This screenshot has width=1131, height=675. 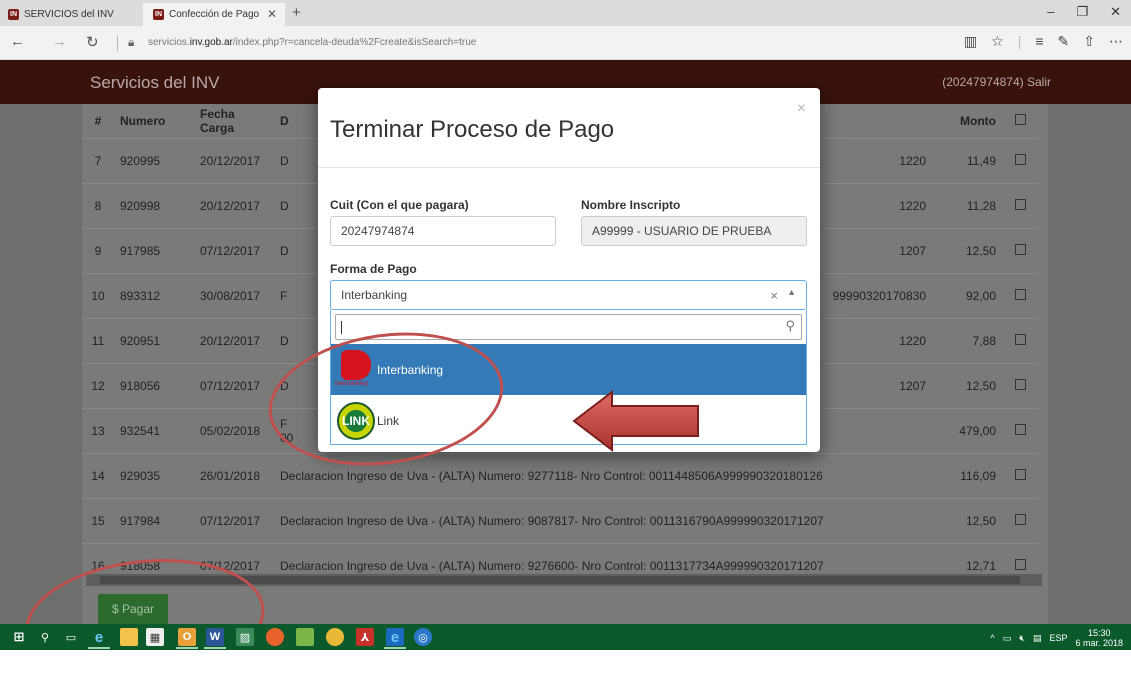 What do you see at coordinates (967, 295) in the screenshot?
I see `row-monto: 92,00` at bounding box center [967, 295].